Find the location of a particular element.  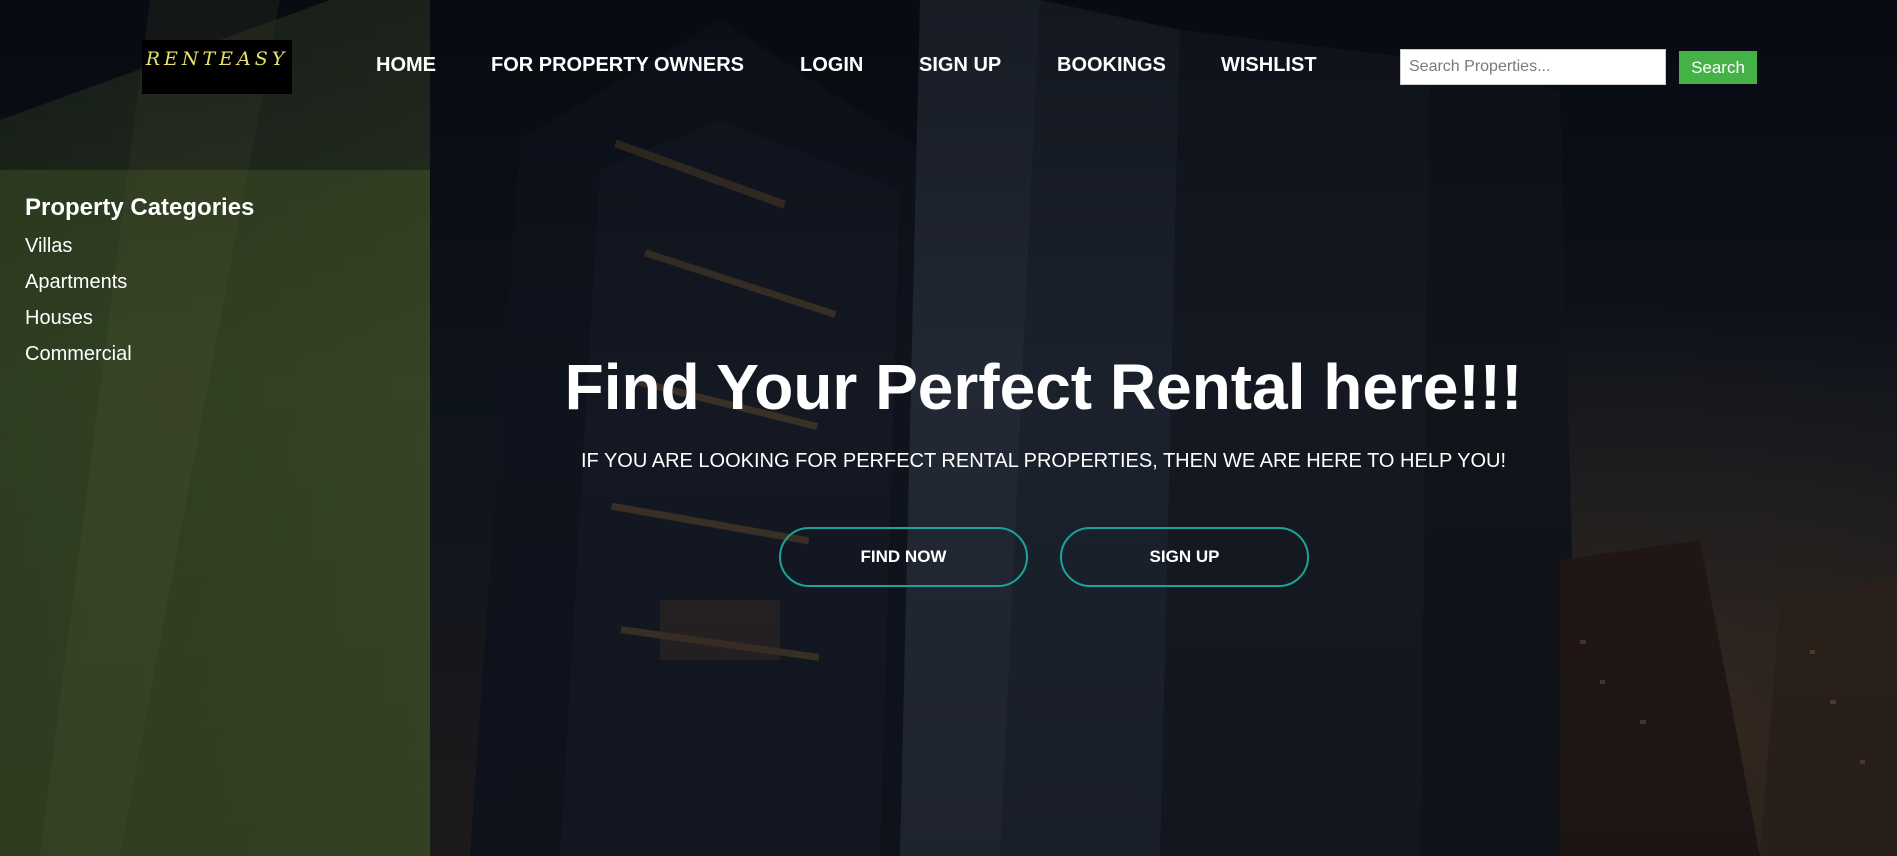

search-button: Search is located at coordinates (1718, 67).